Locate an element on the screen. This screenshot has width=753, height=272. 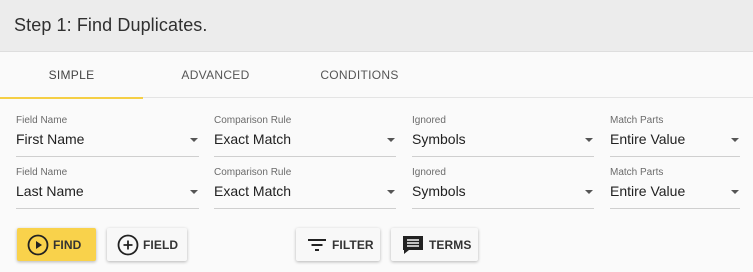
comparison-rule-select-row-1: Comparison Rule Exact Match is located at coordinates (305, 136).